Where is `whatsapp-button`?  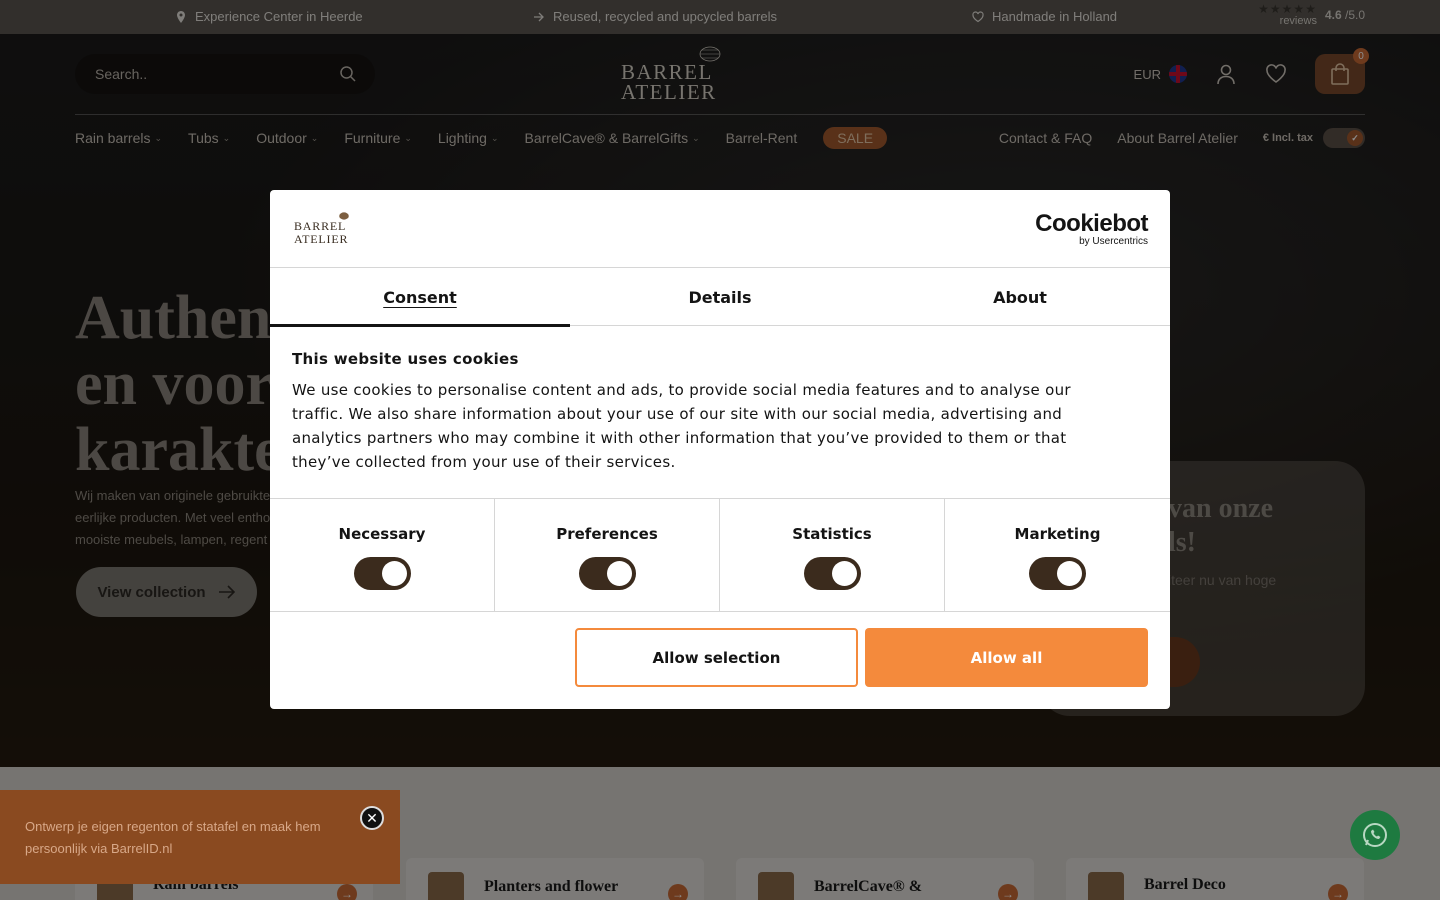
whatsapp-button is located at coordinates (1375, 835).